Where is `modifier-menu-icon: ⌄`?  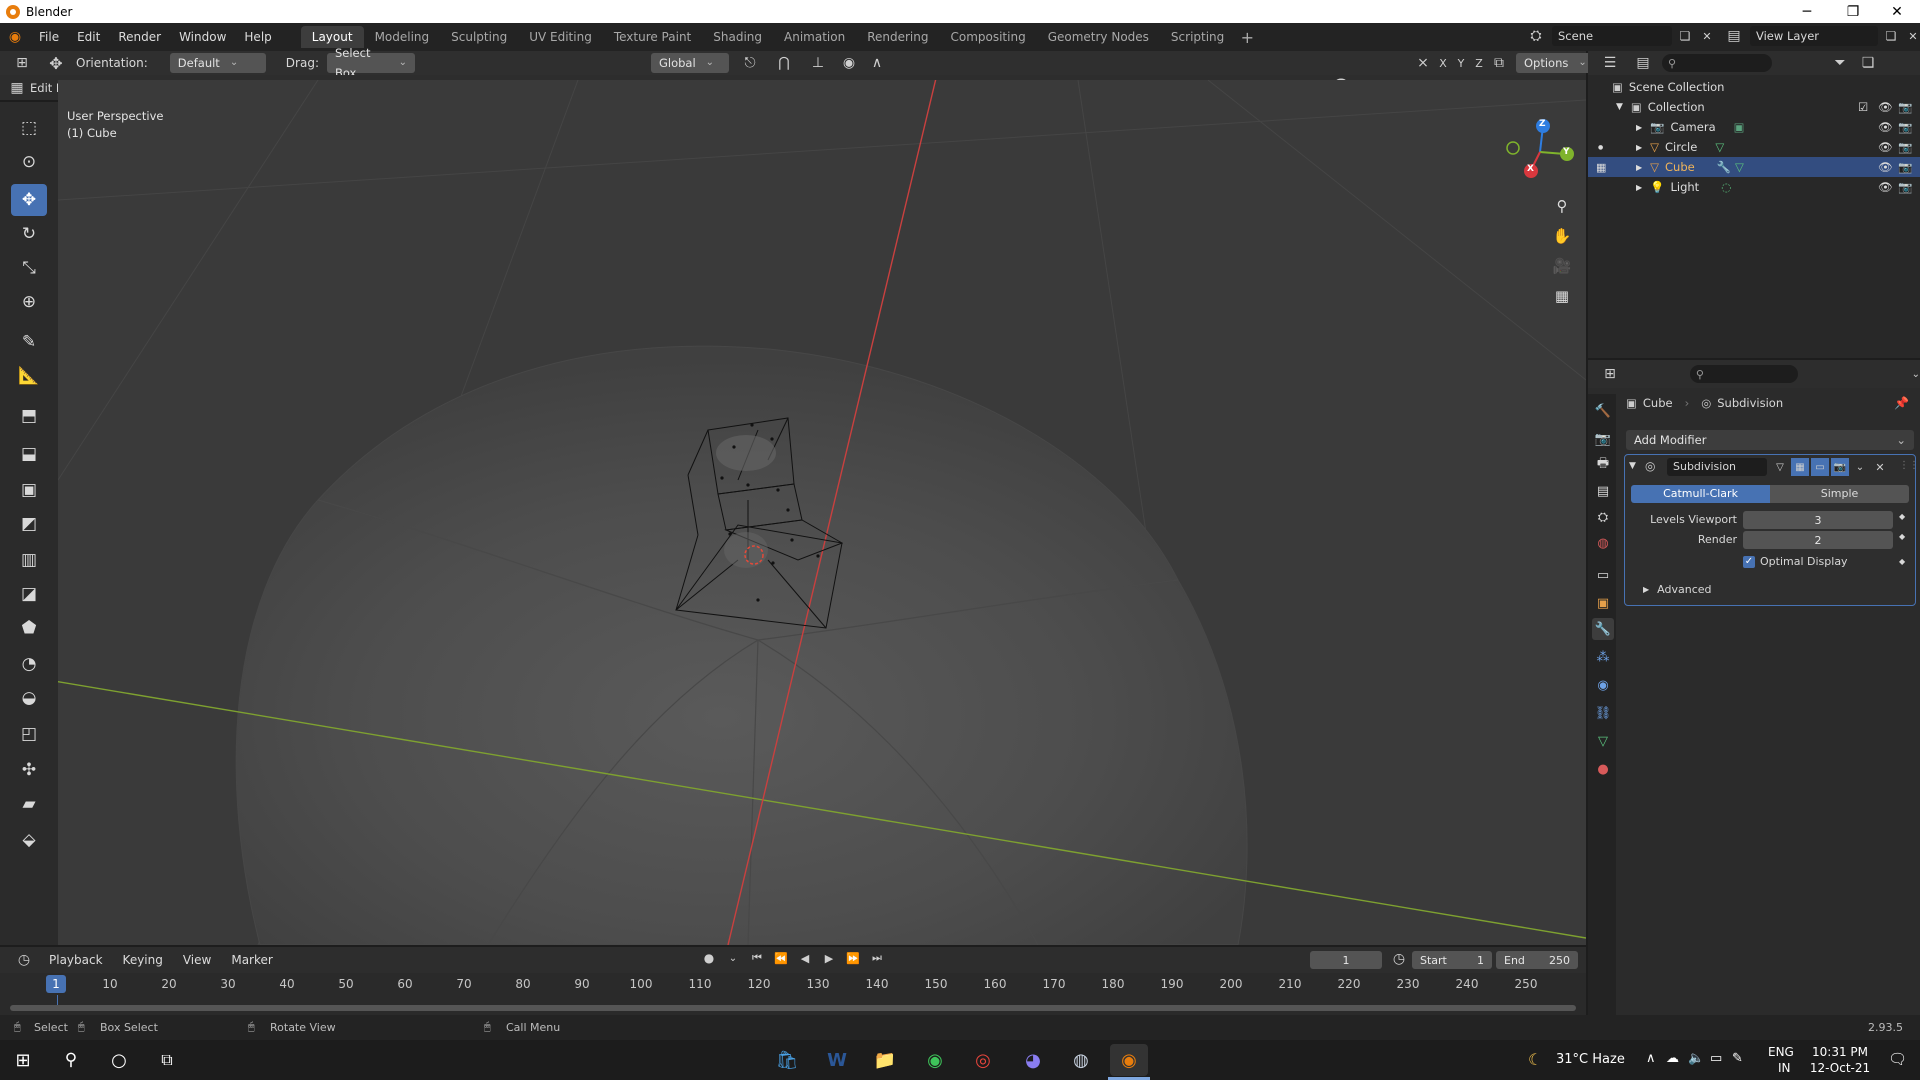
modifier-menu-icon: ⌄ is located at coordinates (1860, 467).